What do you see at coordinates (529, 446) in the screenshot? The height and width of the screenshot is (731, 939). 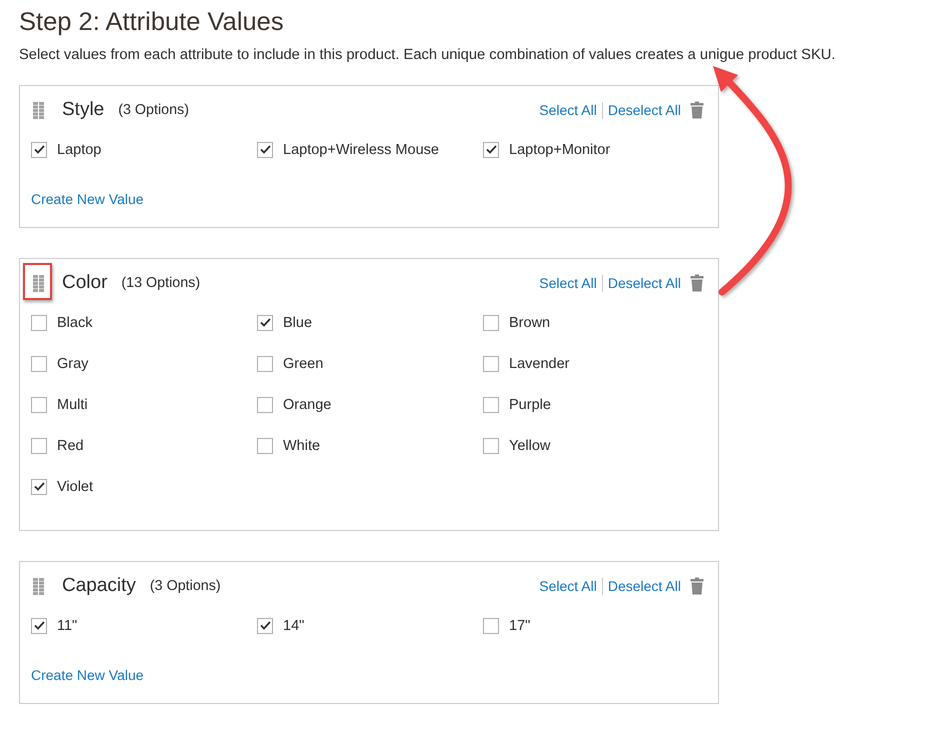 I see `option-label: Yellow` at bounding box center [529, 446].